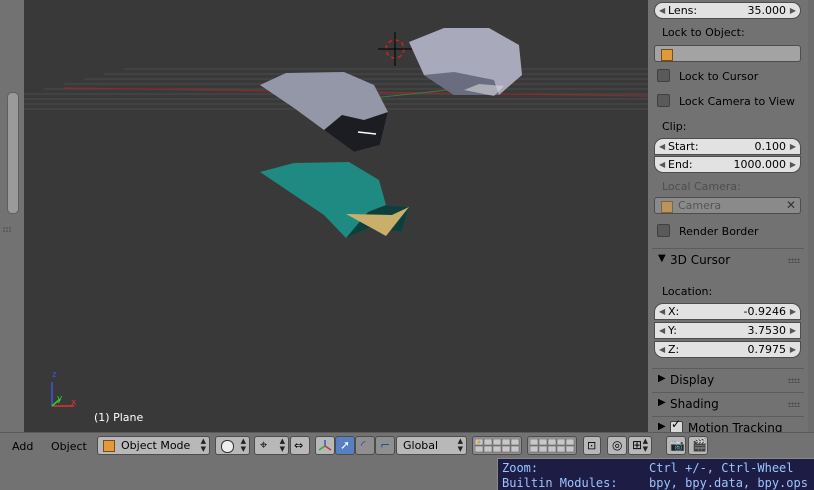  What do you see at coordinates (674, 126) in the screenshot?
I see `clip-label: Clip:` at bounding box center [674, 126].